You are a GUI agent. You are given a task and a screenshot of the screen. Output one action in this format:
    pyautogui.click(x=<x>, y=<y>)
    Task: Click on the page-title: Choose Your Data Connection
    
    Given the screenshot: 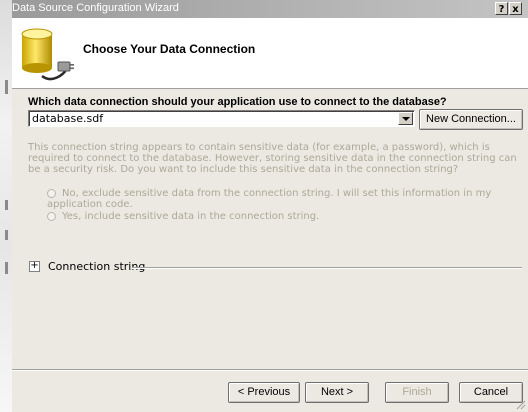 What is the action you would take?
    pyautogui.click(x=169, y=49)
    